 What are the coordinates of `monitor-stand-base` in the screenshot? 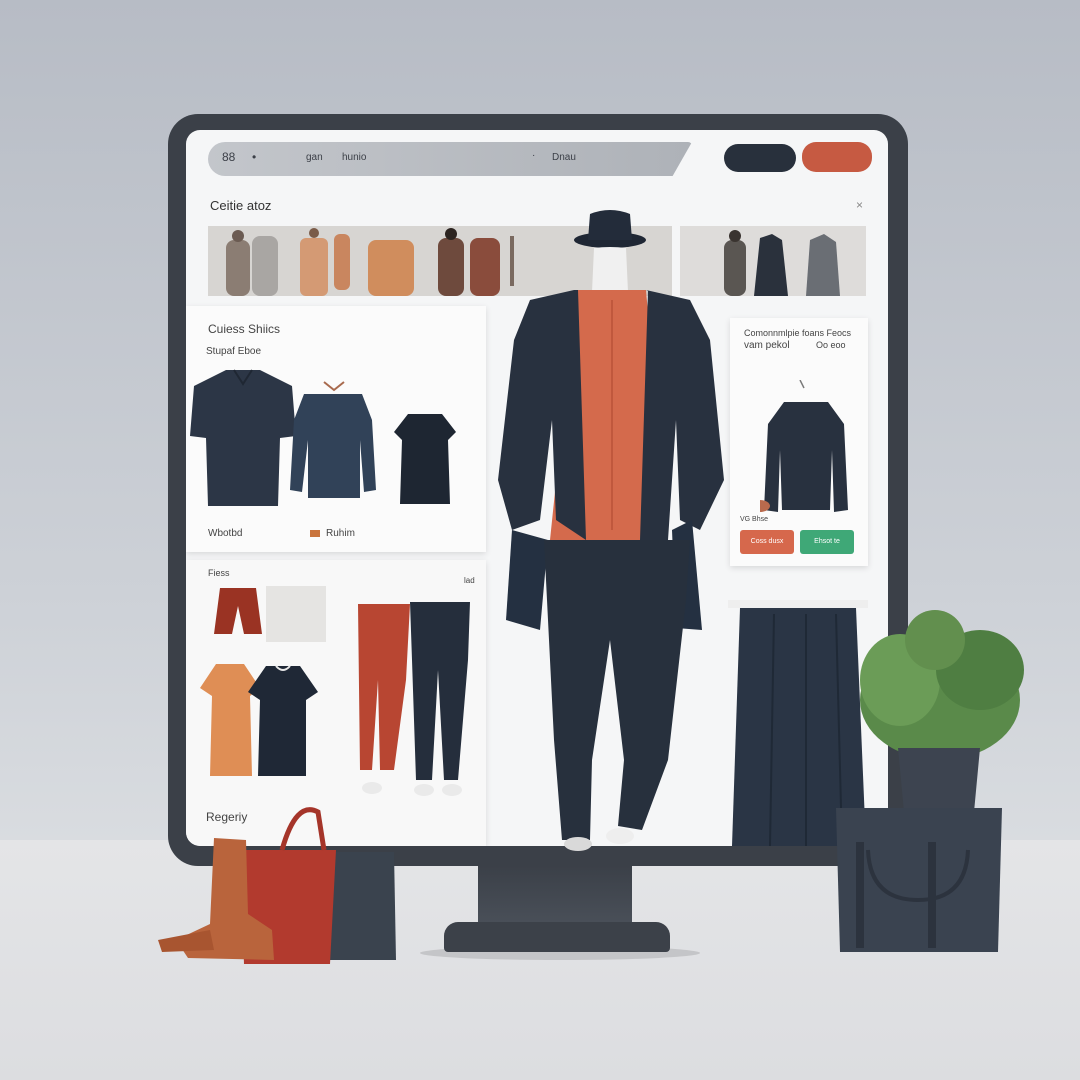 It's located at (557, 937).